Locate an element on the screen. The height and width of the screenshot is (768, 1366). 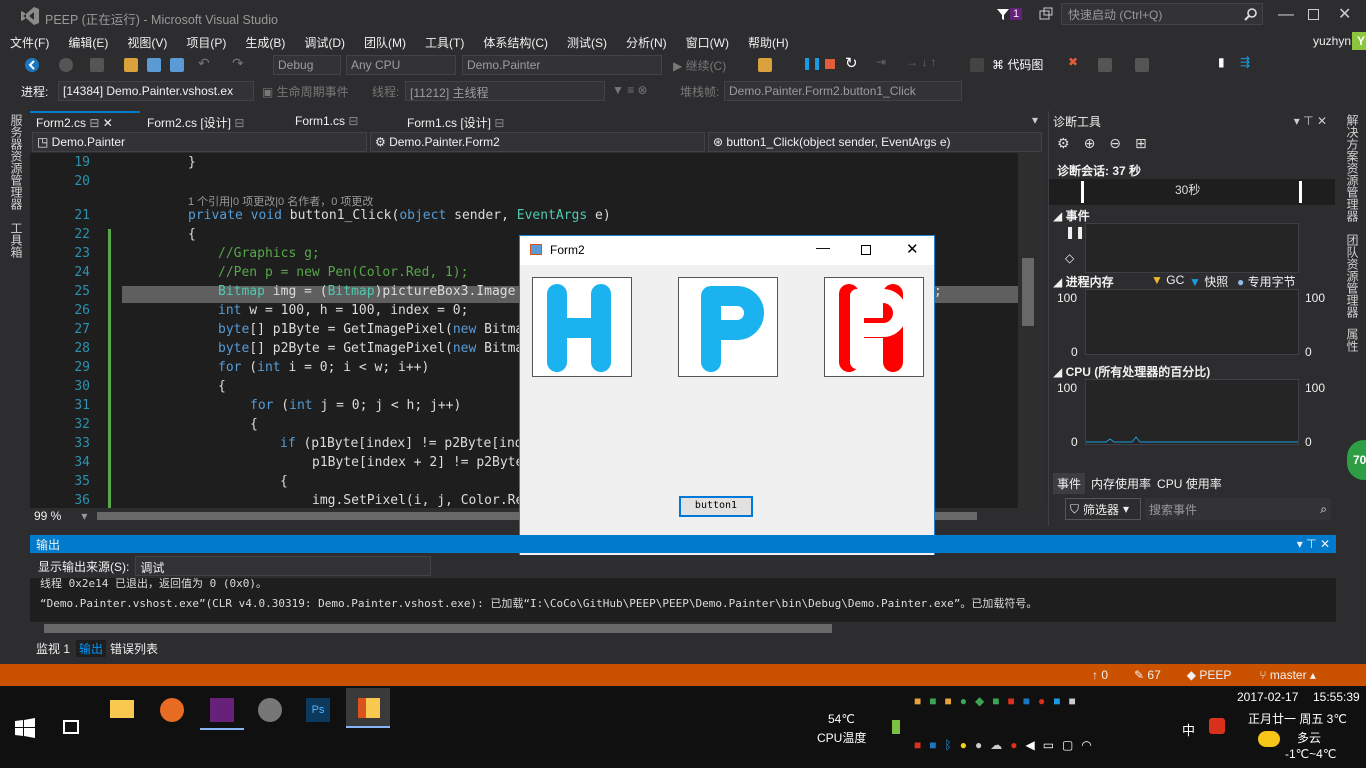
menu-view: 视图(V) is located at coordinates (147, 42).